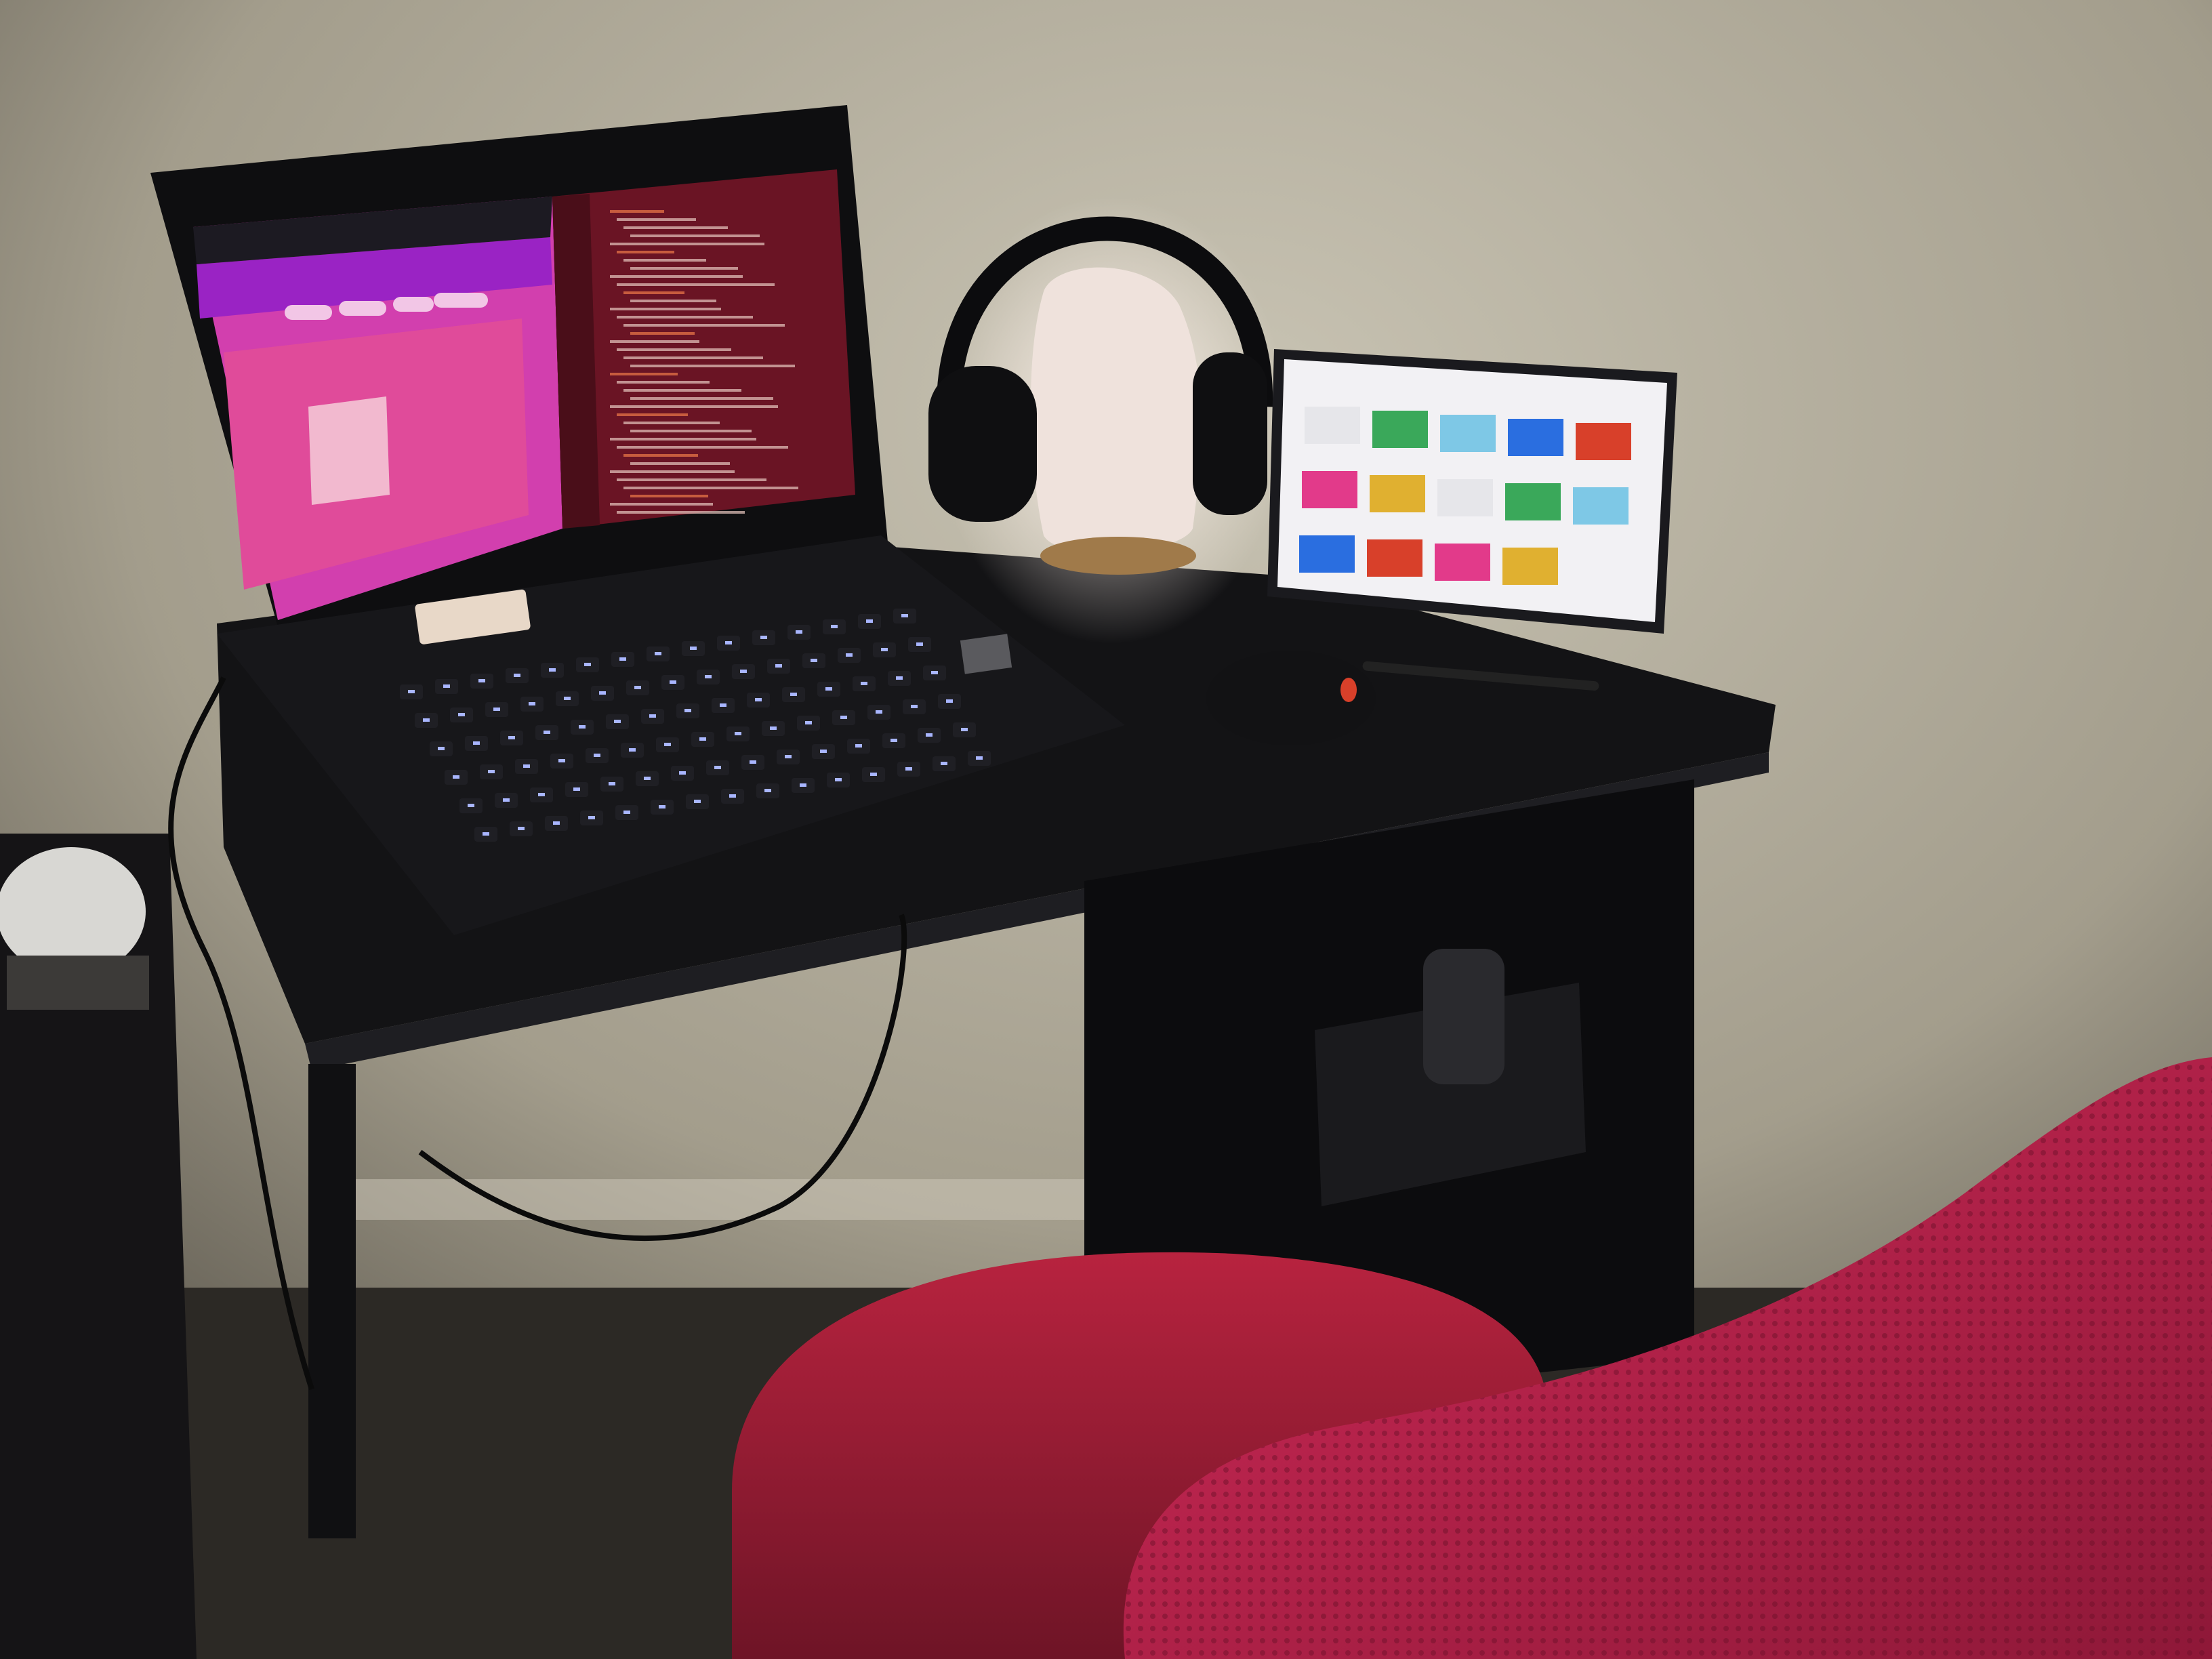  Describe the element at coordinates (986, 654) in the screenshot. I see `fingerprint-pad` at that location.